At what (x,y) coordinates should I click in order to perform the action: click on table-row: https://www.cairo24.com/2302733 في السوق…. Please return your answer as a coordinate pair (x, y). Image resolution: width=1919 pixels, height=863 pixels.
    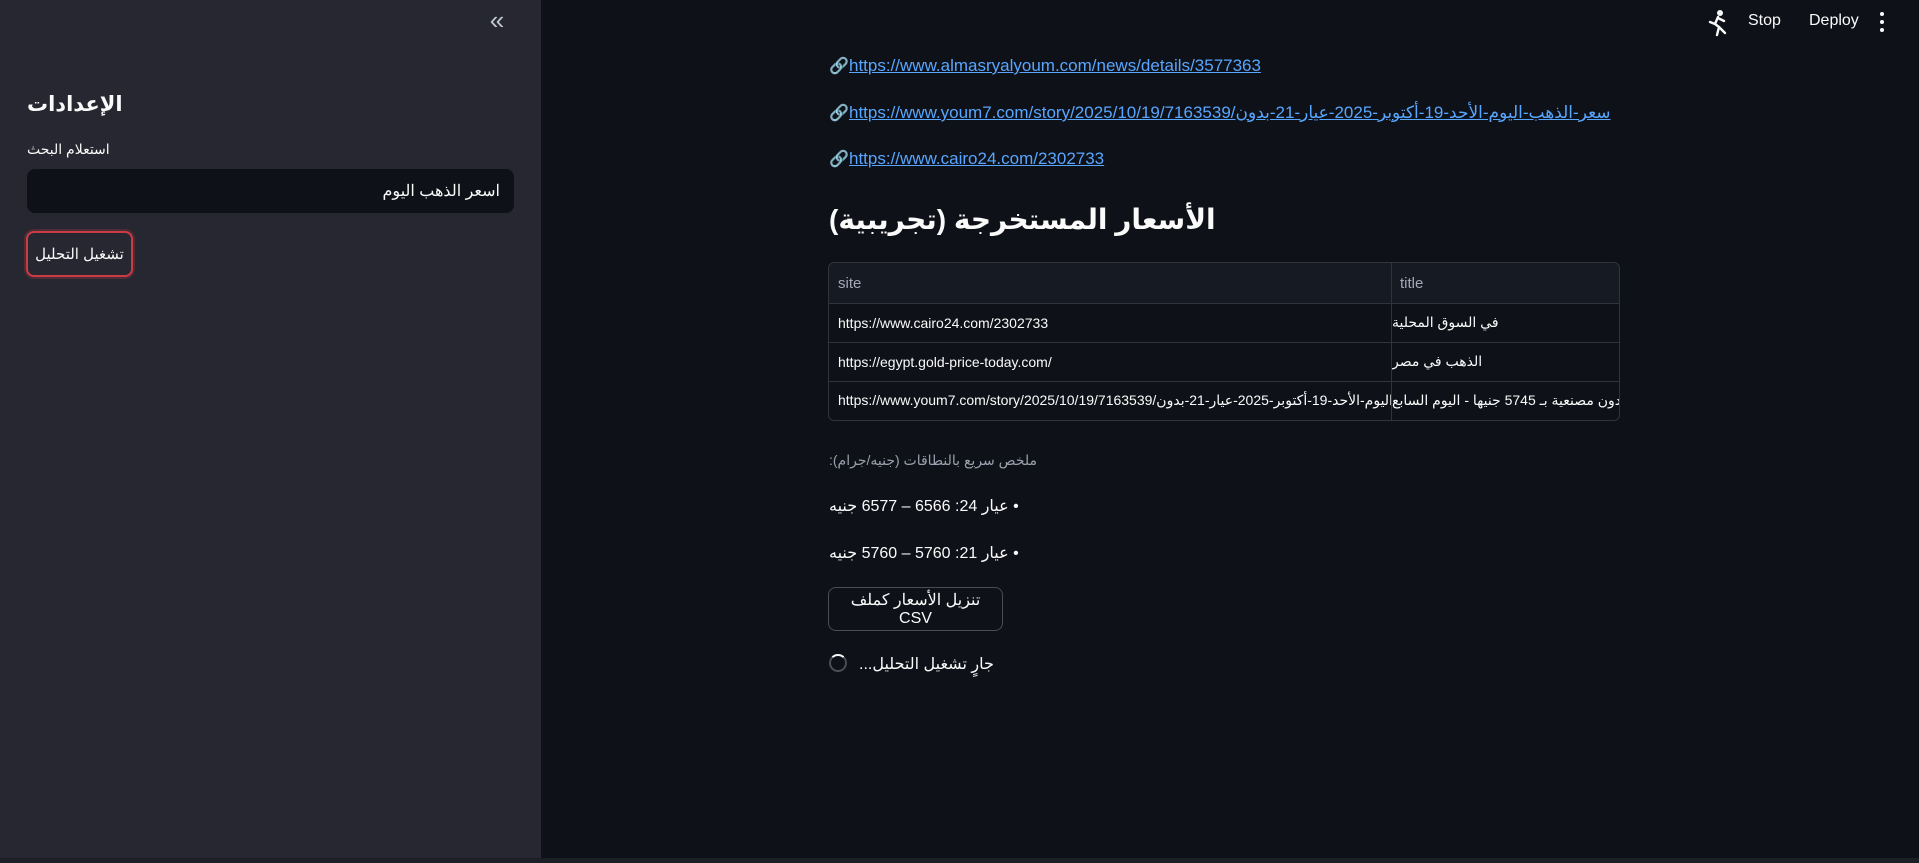
    Looking at the image, I should click on (1224, 323).